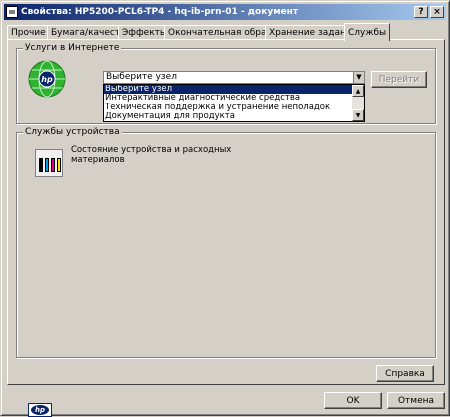 This screenshot has height=417, width=450. I want to click on go-button: Перейти, so click(399, 79).